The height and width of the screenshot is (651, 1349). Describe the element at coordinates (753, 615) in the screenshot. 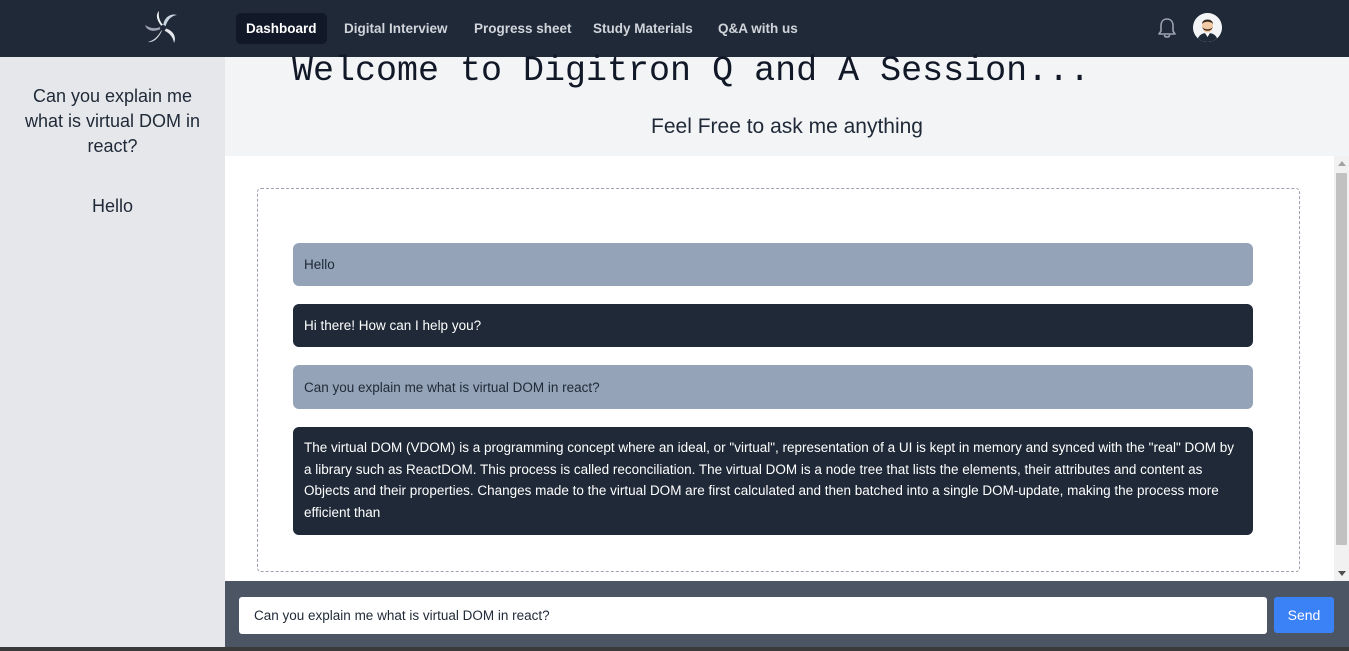

I see `message-input` at that location.